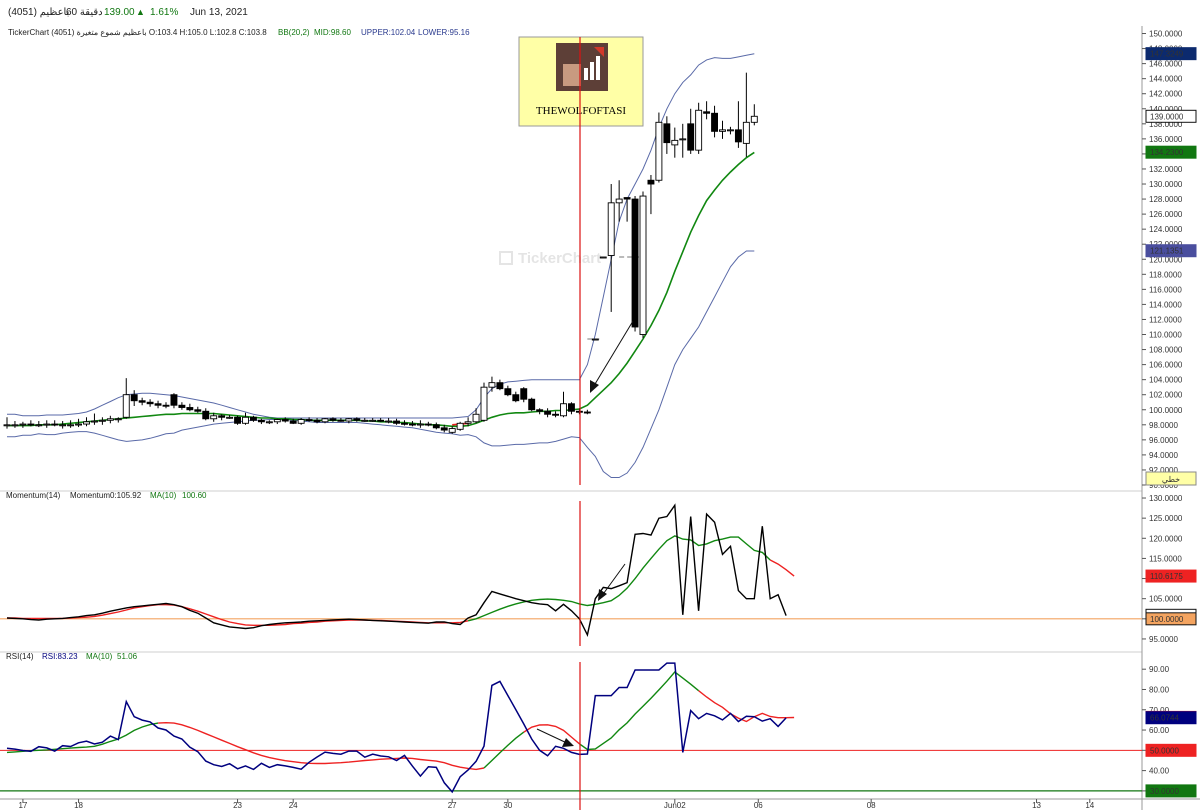 The image size is (1200, 810). Describe the element at coordinates (1166, 410) in the screenshot. I see `y-tick-label: 100.0000` at that location.